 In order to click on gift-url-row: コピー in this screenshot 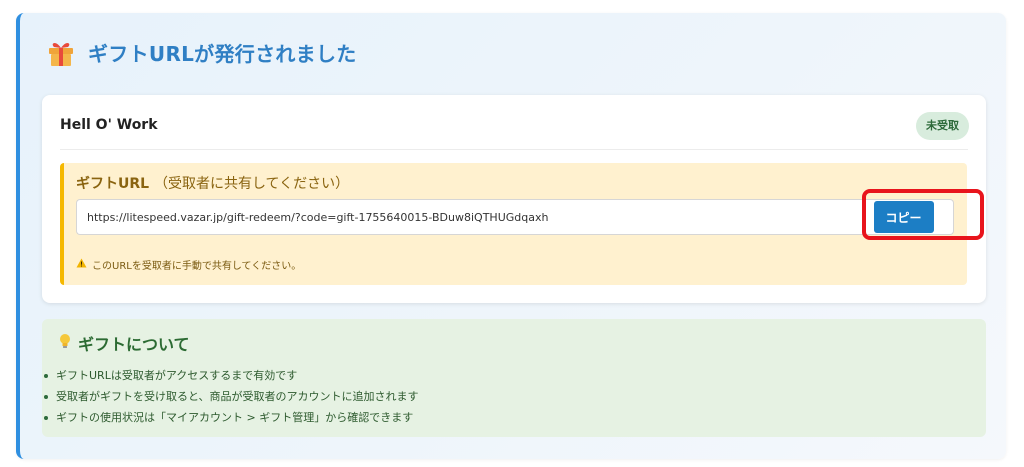, I will do `click(515, 217)`.